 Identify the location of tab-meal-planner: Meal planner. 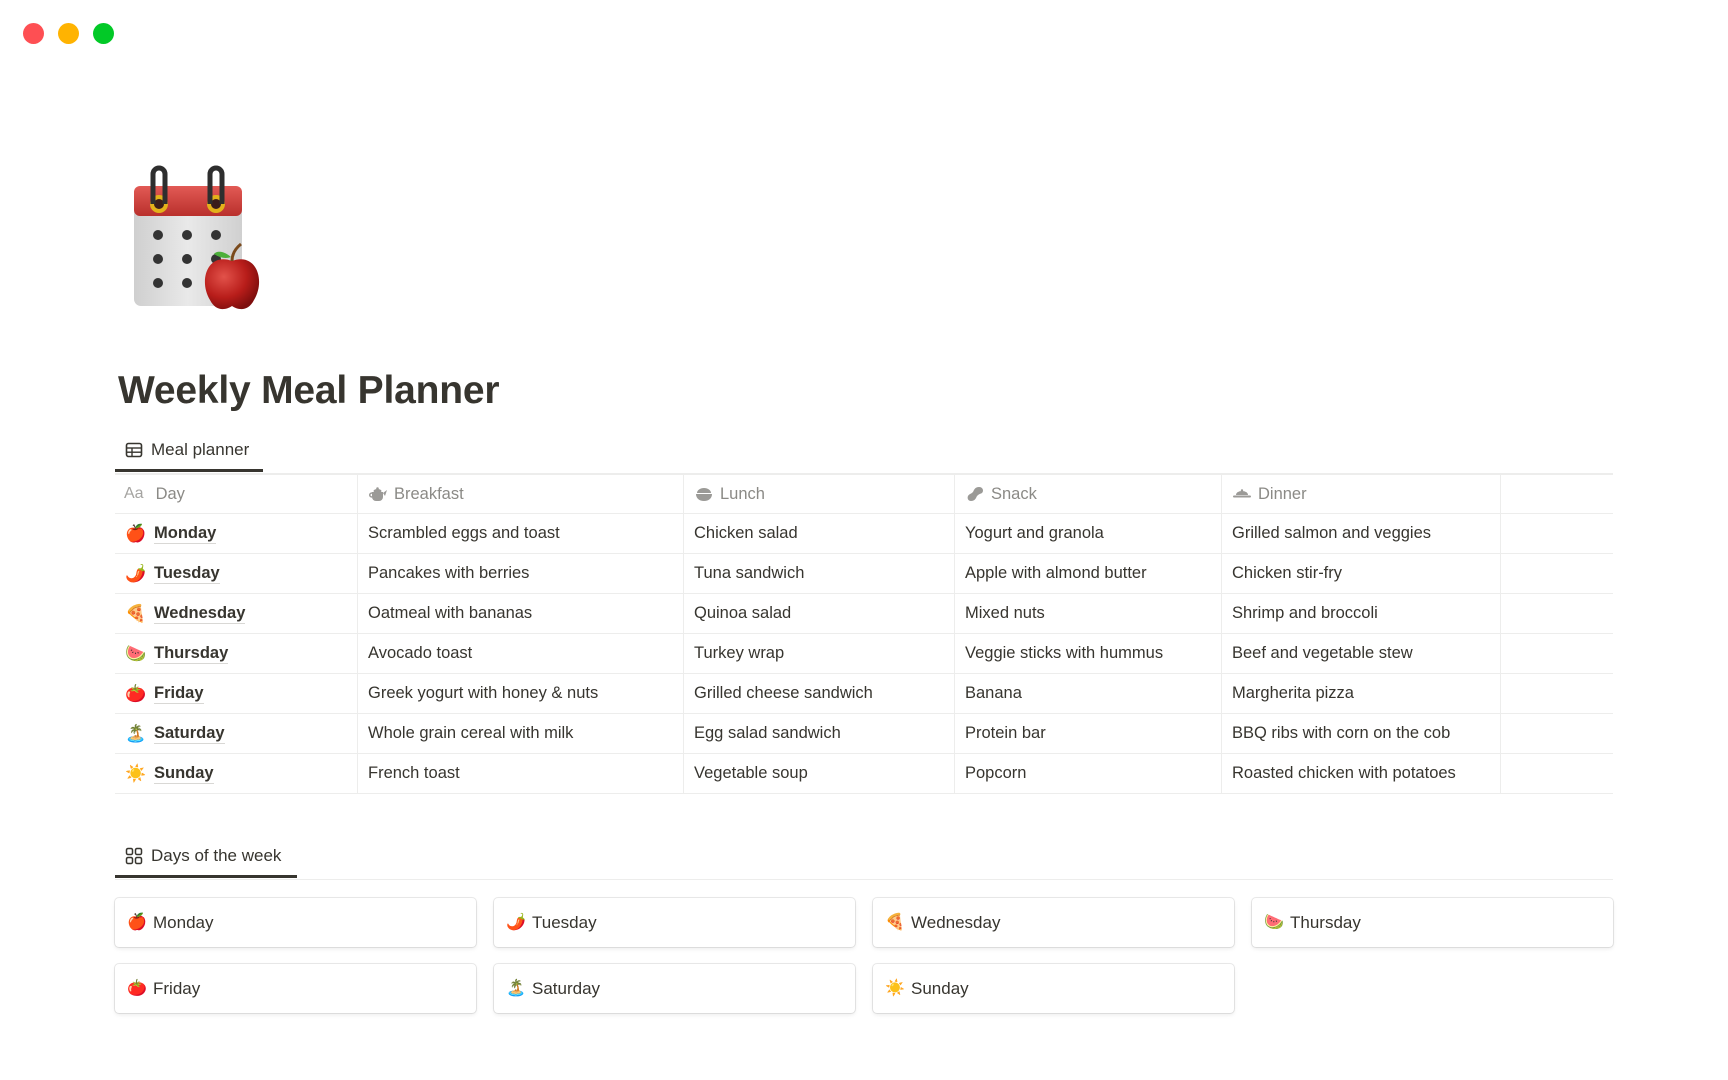
(189, 451).